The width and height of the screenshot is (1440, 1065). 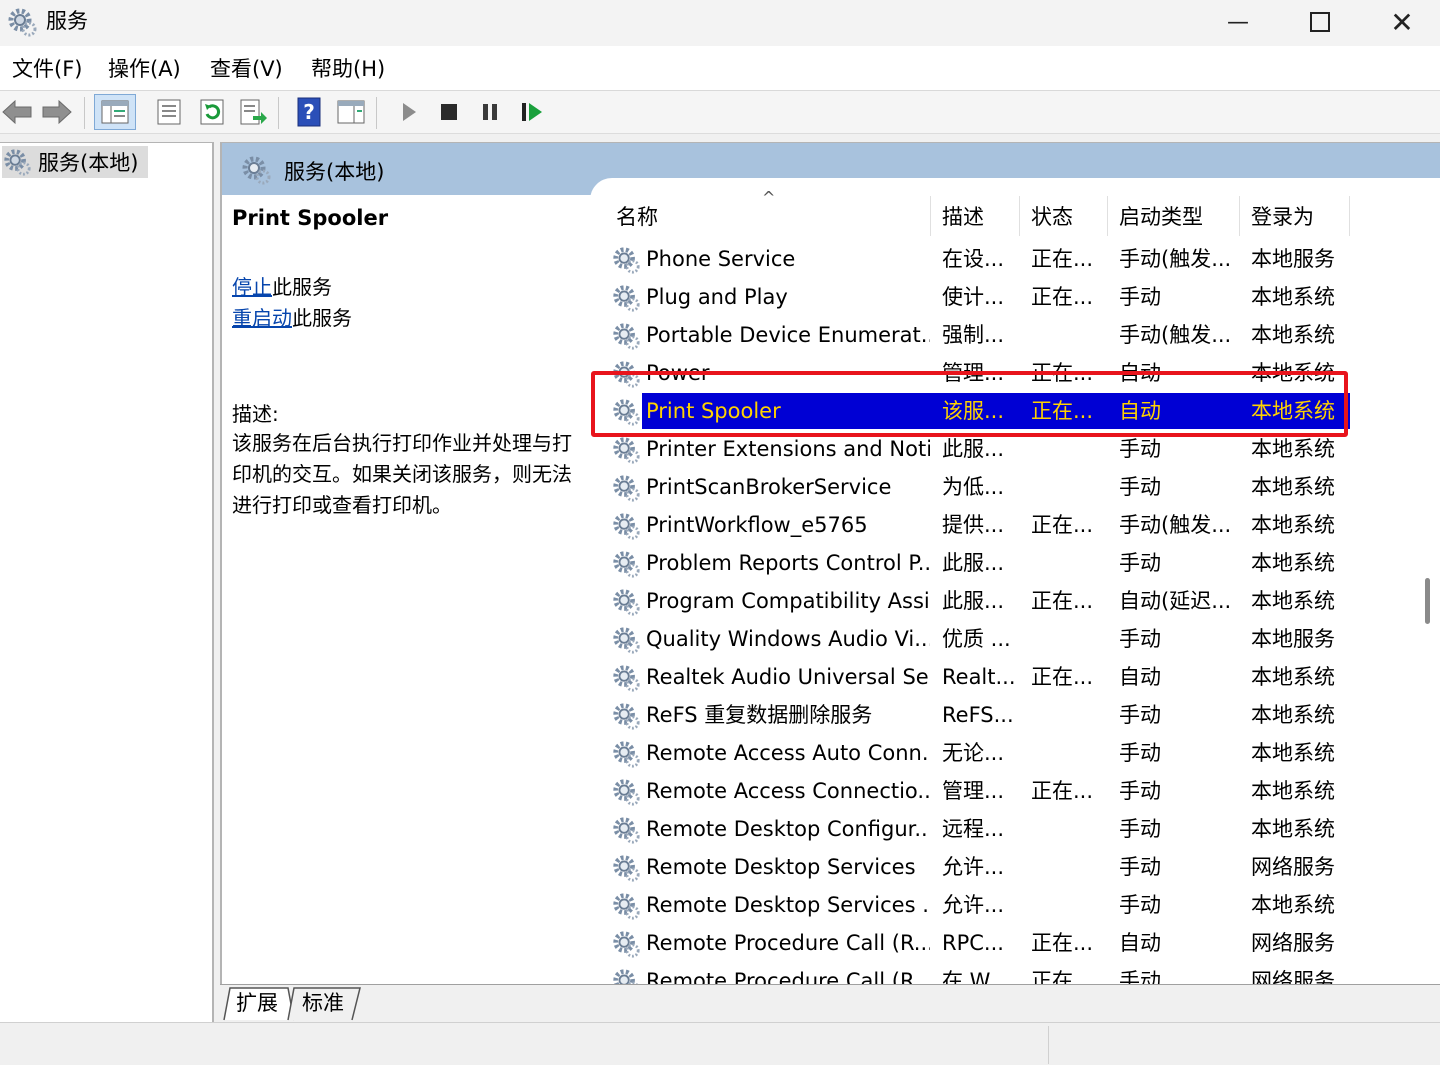 What do you see at coordinates (449, 112) in the screenshot?
I see `stop-service-button` at bounding box center [449, 112].